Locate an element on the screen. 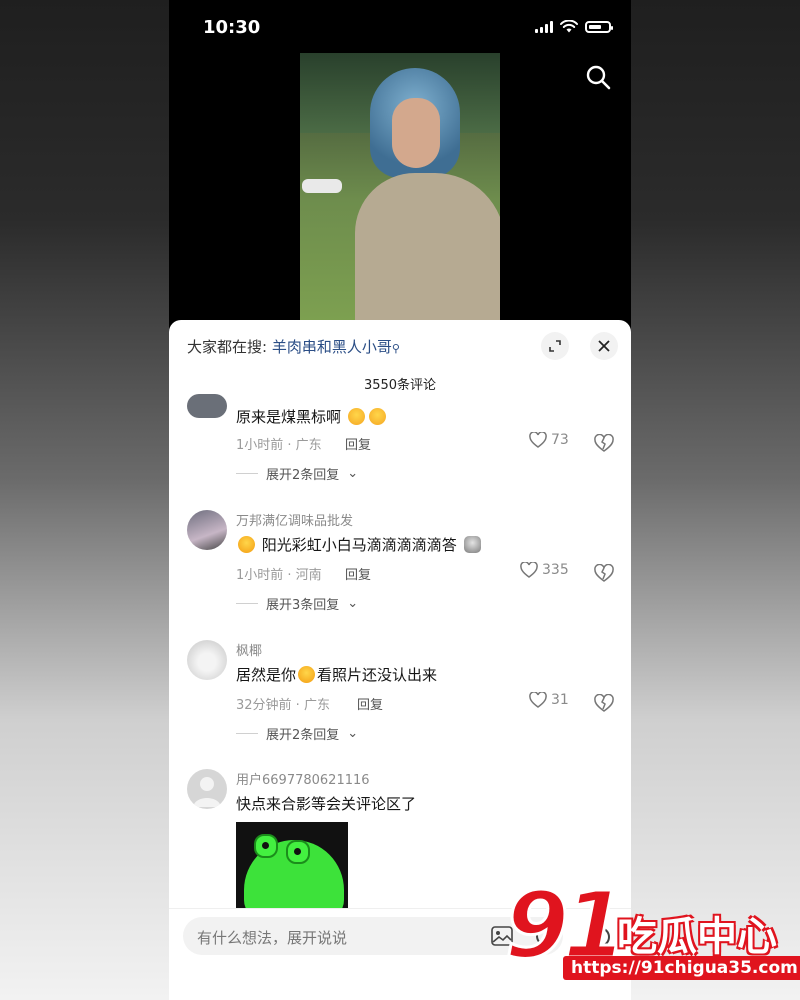 The height and width of the screenshot is (1000, 800). like-count: 31 is located at coordinates (560, 700).